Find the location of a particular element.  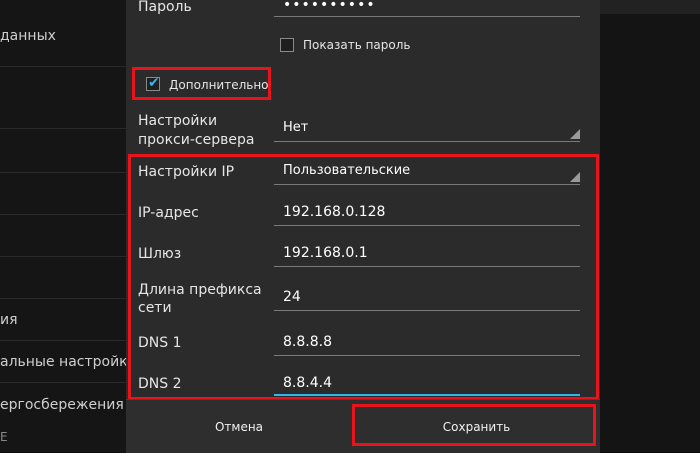

dns1-underline is located at coordinates (427, 355).